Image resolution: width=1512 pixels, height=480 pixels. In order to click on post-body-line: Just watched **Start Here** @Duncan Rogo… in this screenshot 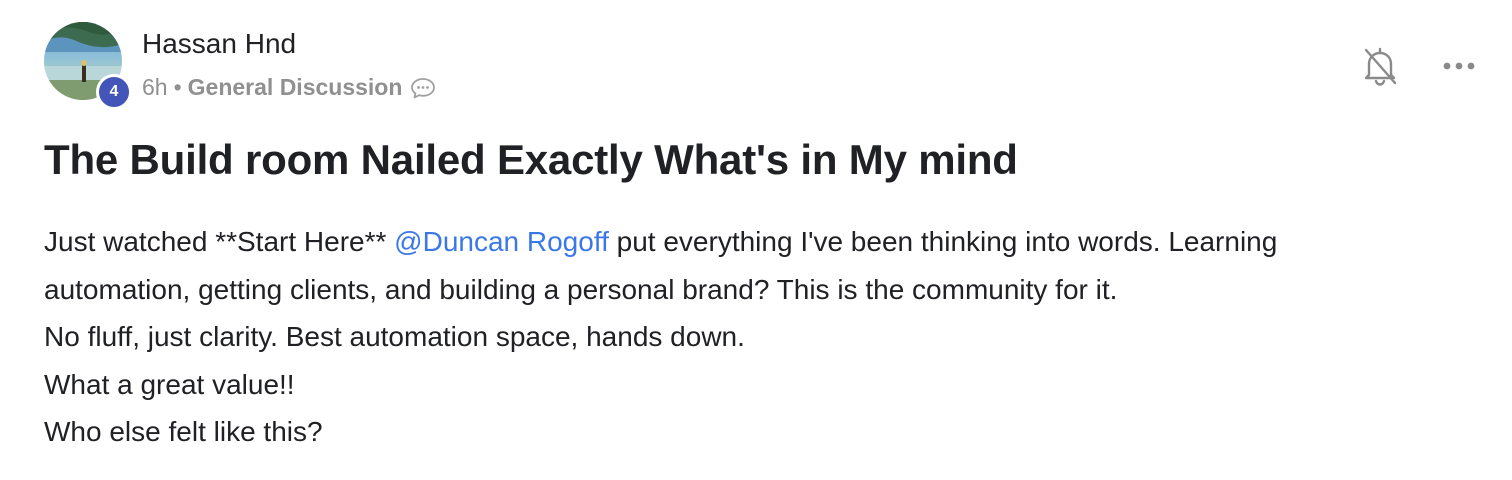, I will do `click(759, 242)`.